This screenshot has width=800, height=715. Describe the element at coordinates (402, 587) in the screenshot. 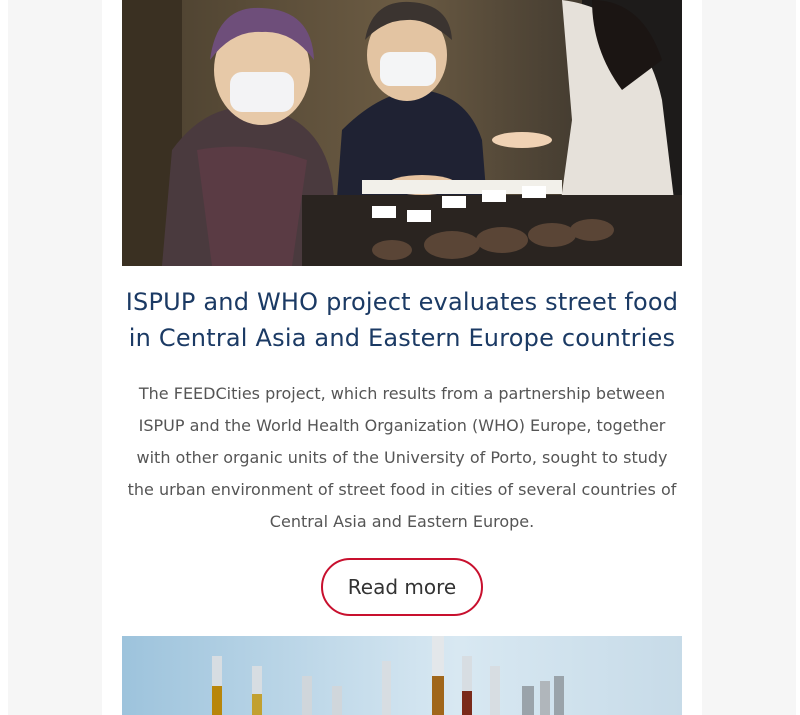

I see `read-more-button: Read more` at that location.